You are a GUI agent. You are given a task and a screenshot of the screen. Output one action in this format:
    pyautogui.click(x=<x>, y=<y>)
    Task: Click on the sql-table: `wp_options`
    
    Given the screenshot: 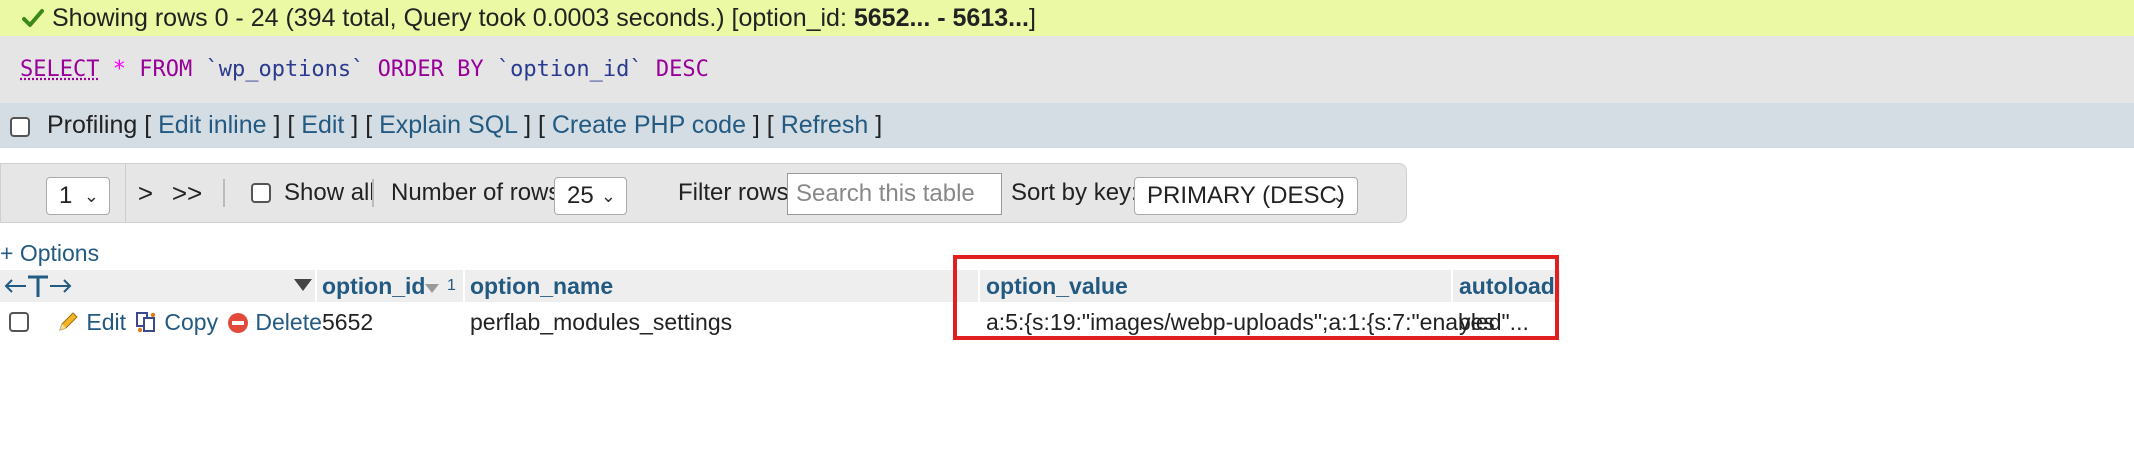 What is the action you would take?
    pyautogui.click(x=285, y=69)
    